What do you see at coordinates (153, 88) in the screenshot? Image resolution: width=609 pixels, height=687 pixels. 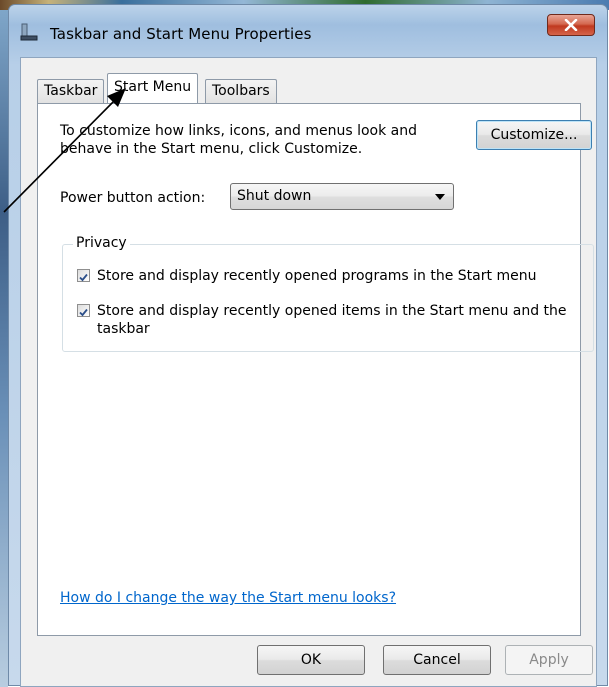 I see `tab-start-menu: Start Menu` at bounding box center [153, 88].